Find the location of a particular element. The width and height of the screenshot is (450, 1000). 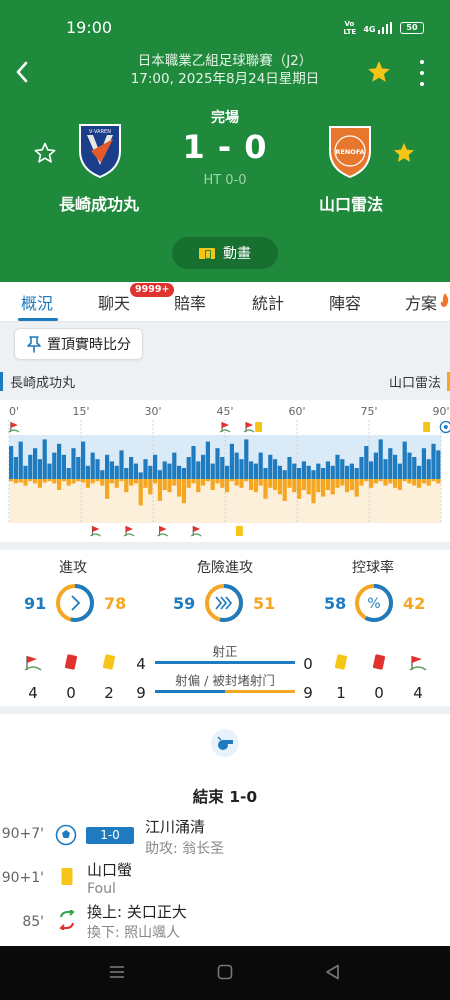

volte-icon: Vo LTE is located at coordinates (350, 28).